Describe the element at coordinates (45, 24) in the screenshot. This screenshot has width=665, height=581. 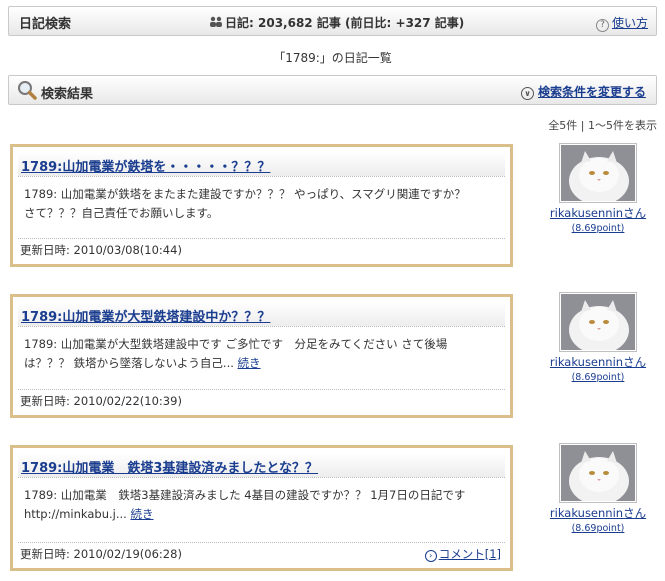
I see `page-title: 日記検索` at that location.